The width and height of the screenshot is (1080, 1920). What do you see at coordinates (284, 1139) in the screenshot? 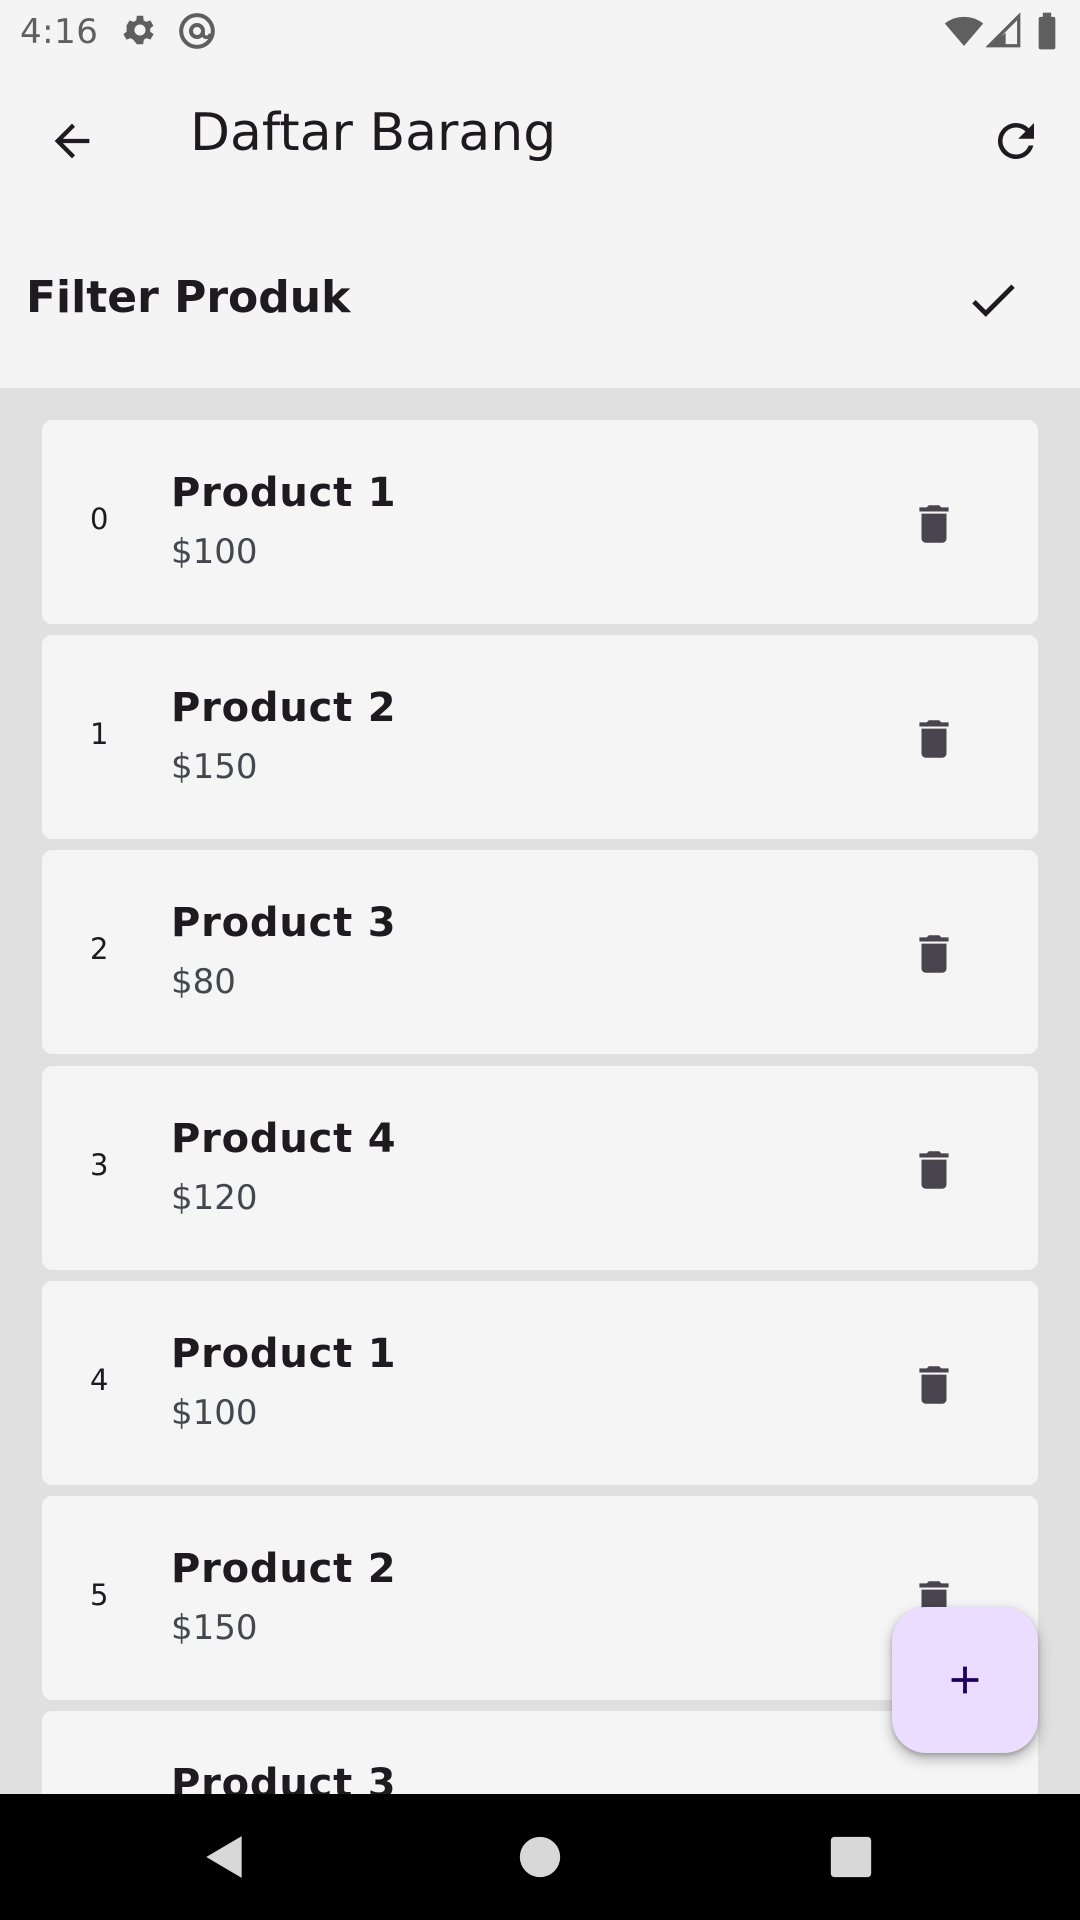
I see `product-name: Product 4` at bounding box center [284, 1139].